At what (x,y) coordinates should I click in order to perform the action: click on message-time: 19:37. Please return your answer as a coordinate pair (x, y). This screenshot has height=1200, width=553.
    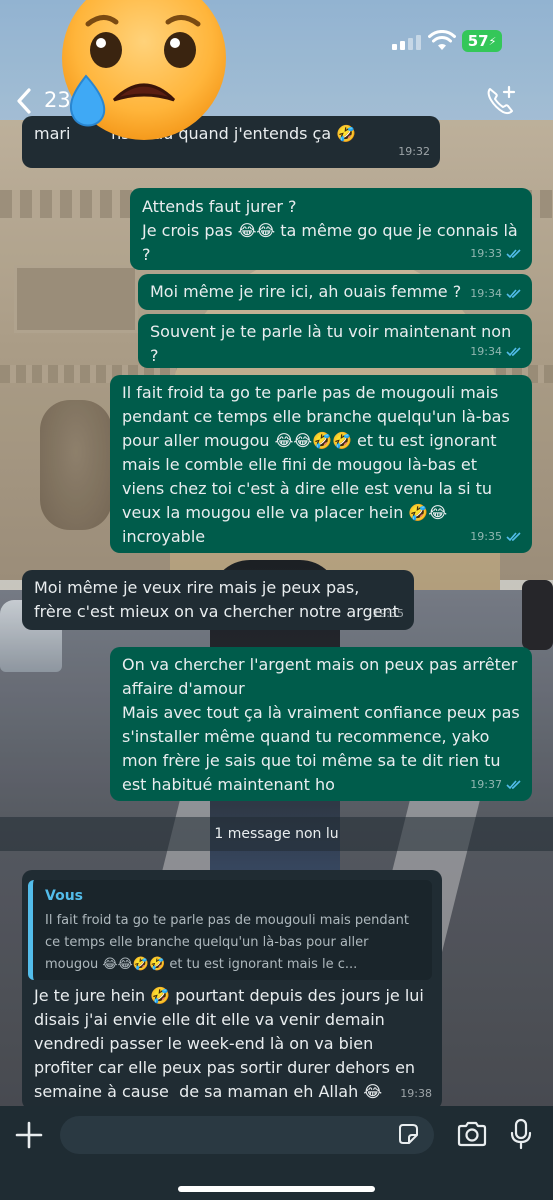
    Looking at the image, I should click on (486, 784).